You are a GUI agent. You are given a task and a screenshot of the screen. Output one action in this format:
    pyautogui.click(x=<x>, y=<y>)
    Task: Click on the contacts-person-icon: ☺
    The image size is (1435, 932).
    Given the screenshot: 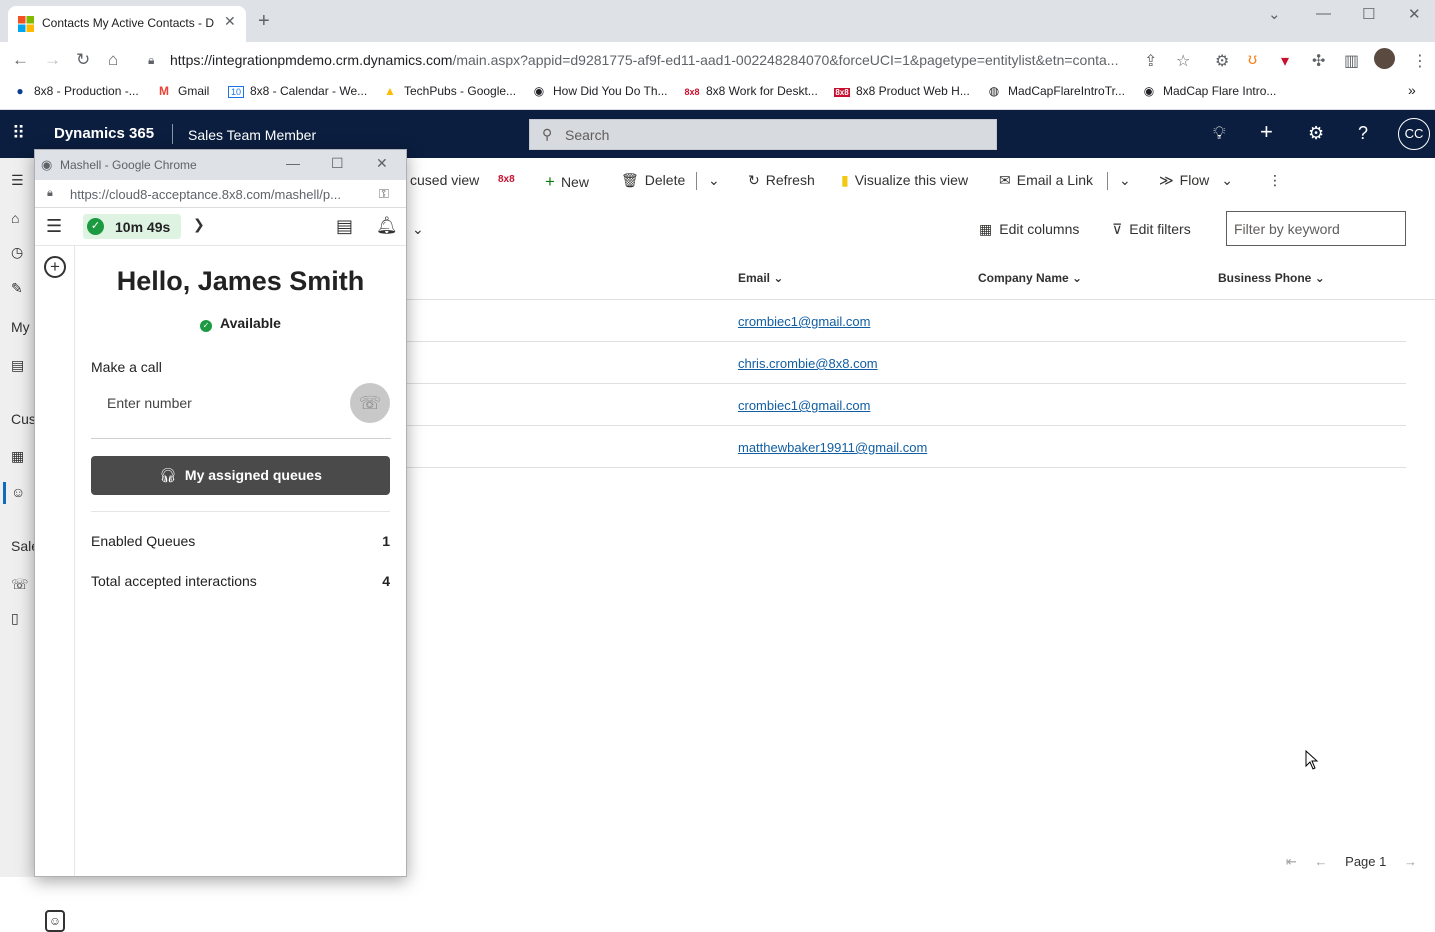 What is the action you would take?
    pyautogui.click(x=18, y=492)
    